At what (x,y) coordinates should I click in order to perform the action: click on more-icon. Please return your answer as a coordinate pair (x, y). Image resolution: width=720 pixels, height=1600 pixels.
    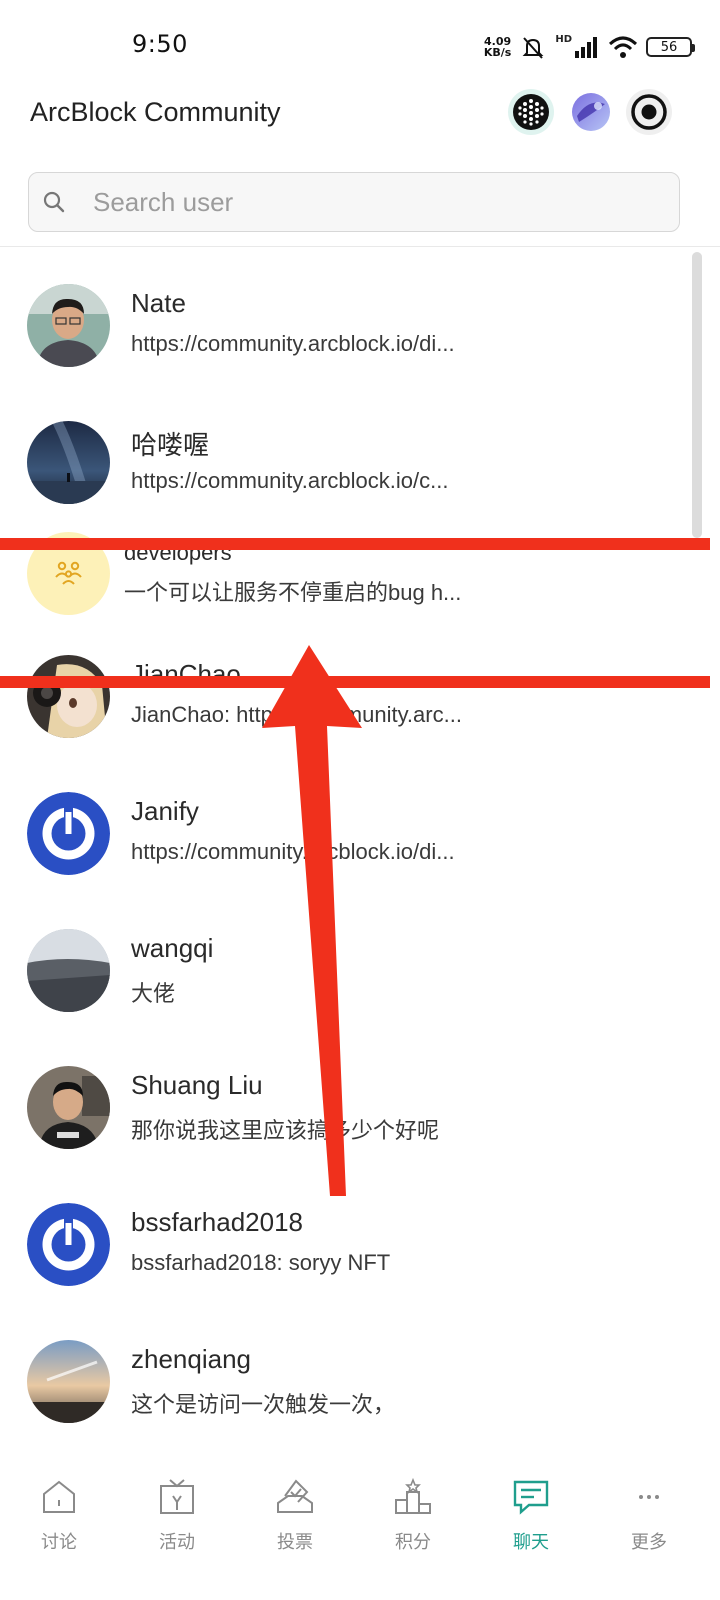
    Looking at the image, I should click on (649, 1497).